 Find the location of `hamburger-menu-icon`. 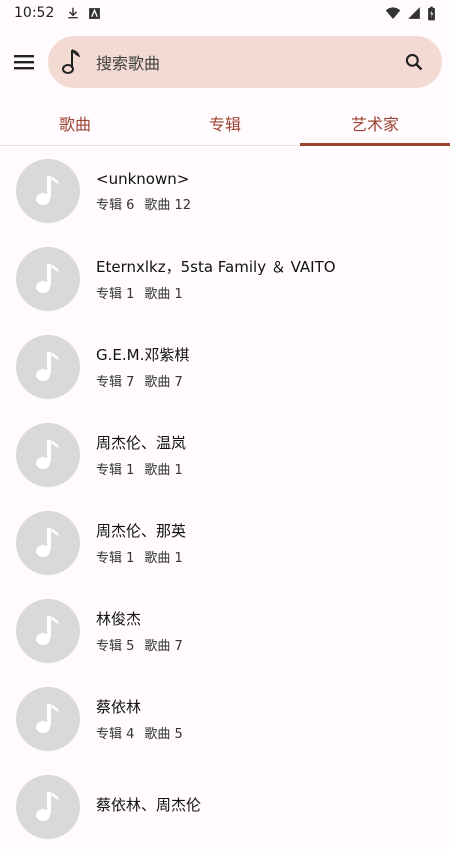

hamburger-menu-icon is located at coordinates (24, 62).